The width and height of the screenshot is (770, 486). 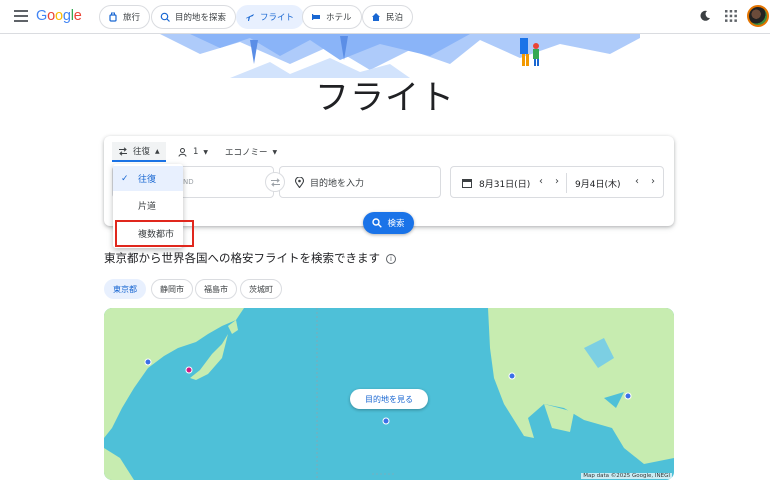 I want to click on tab-travel: 旅行, so click(x=125, y=17).